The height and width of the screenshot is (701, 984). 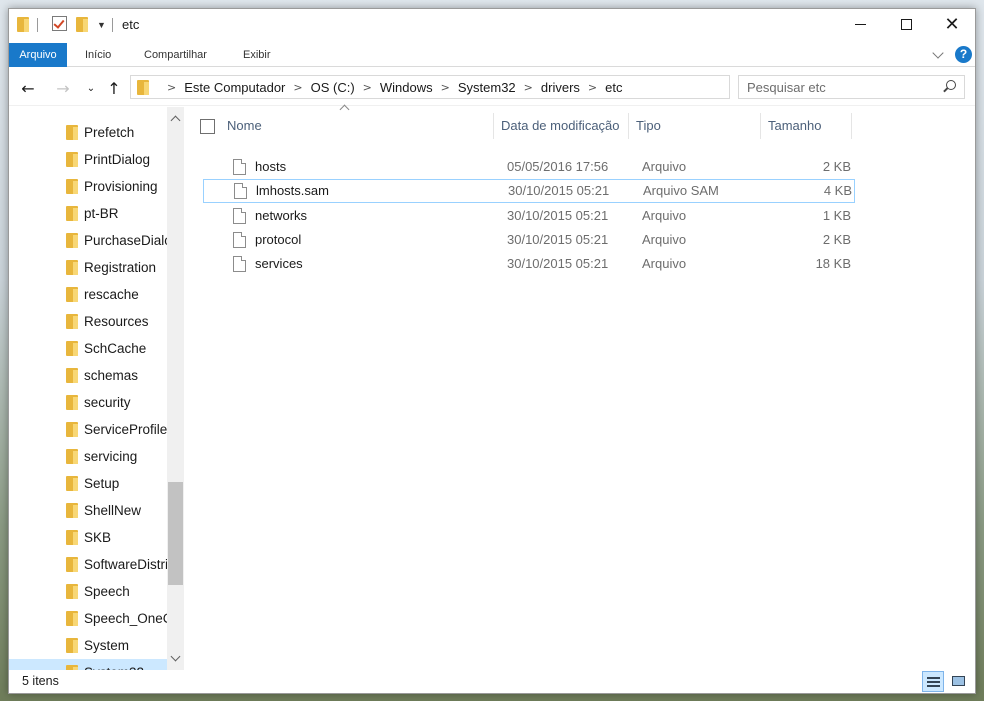 I want to click on column-header-type: Tipo, so click(x=694, y=126).